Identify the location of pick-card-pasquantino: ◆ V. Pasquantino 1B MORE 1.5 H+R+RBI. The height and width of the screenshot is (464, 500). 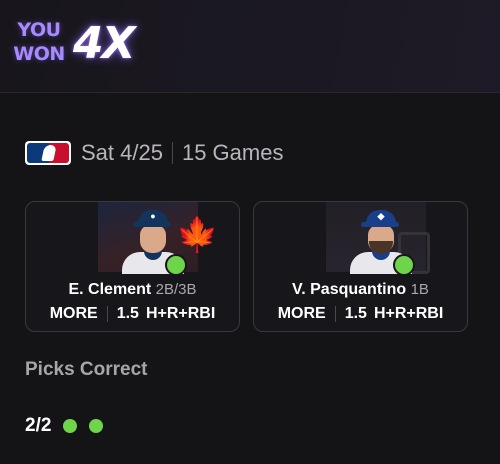
(360, 266).